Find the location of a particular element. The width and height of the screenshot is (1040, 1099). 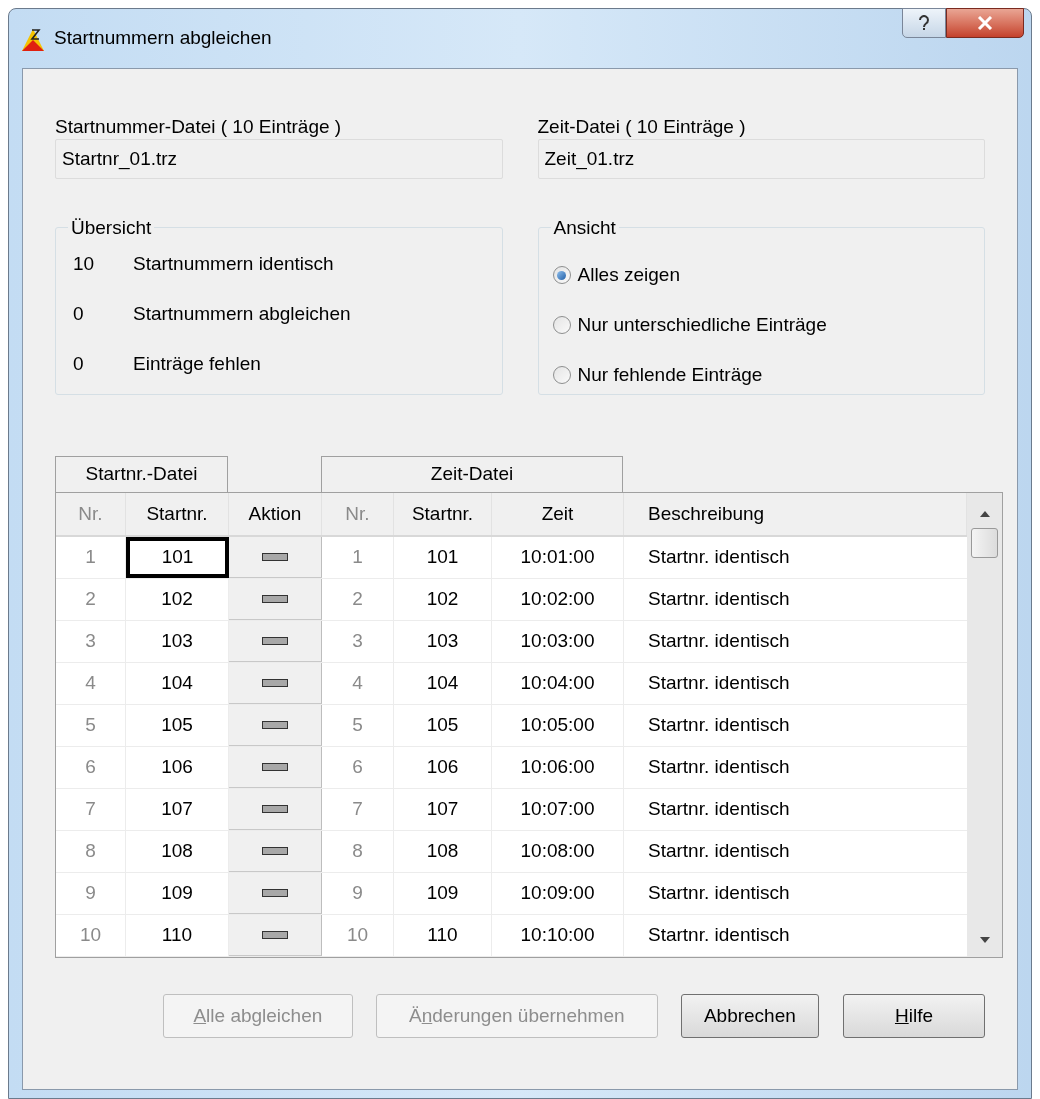

table-cell: 105 is located at coordinates (443, 725).